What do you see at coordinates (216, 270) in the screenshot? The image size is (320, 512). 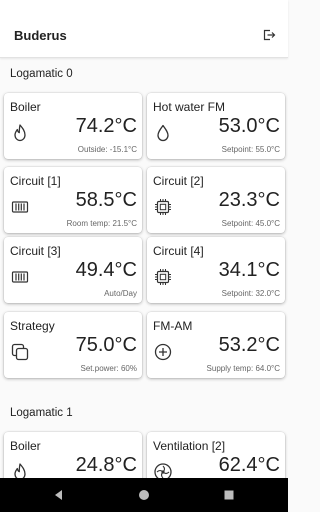 I see `card-circuit-4: Circuit [4] 34.1°C Setpoint: 32.0°C` at bounding box center [216, 270].